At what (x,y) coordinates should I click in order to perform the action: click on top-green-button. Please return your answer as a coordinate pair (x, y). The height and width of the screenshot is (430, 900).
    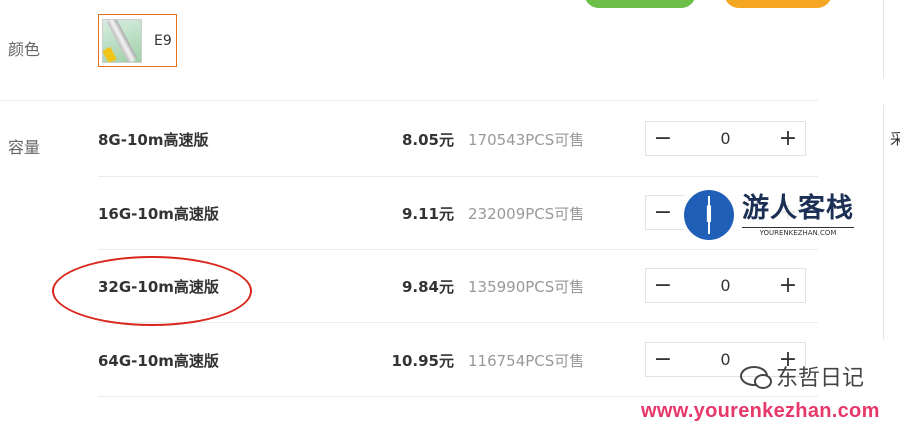
    Looking at the image, I should click on (640, 4).